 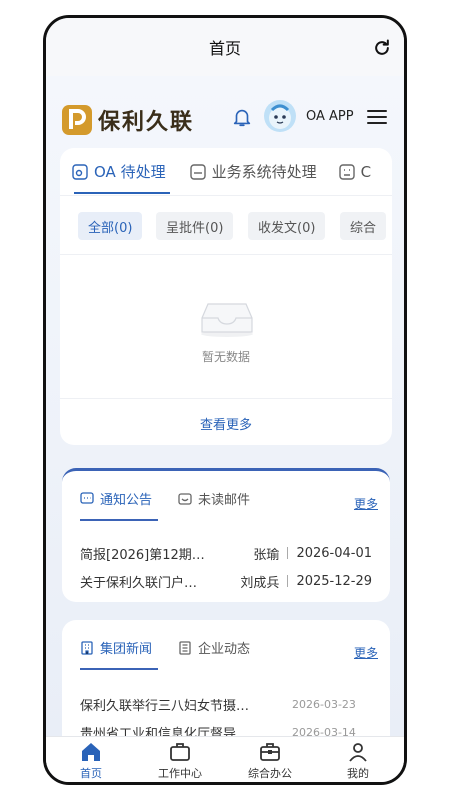 What do you see at coordinates (260, 583) in the screenshot?
I see `notice-author: 刘成兵` at bounding box center [260, 583].